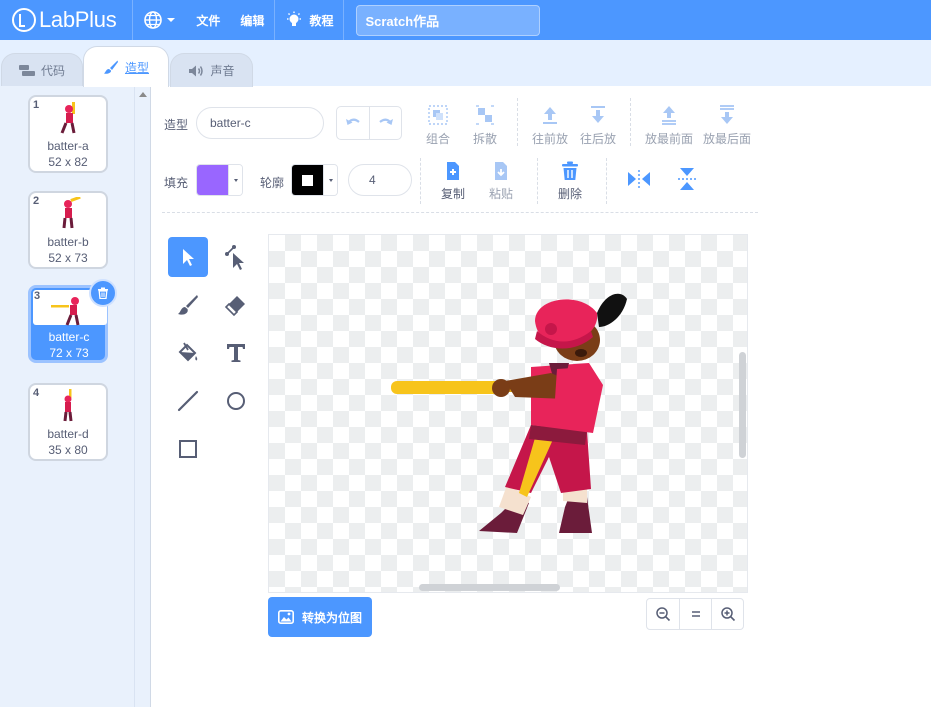  What do you see at coordinates (332, 617) in the screenshot?
I see `convert-to-bitmap-label: 转换为位图` at bounding box center [332, 617].